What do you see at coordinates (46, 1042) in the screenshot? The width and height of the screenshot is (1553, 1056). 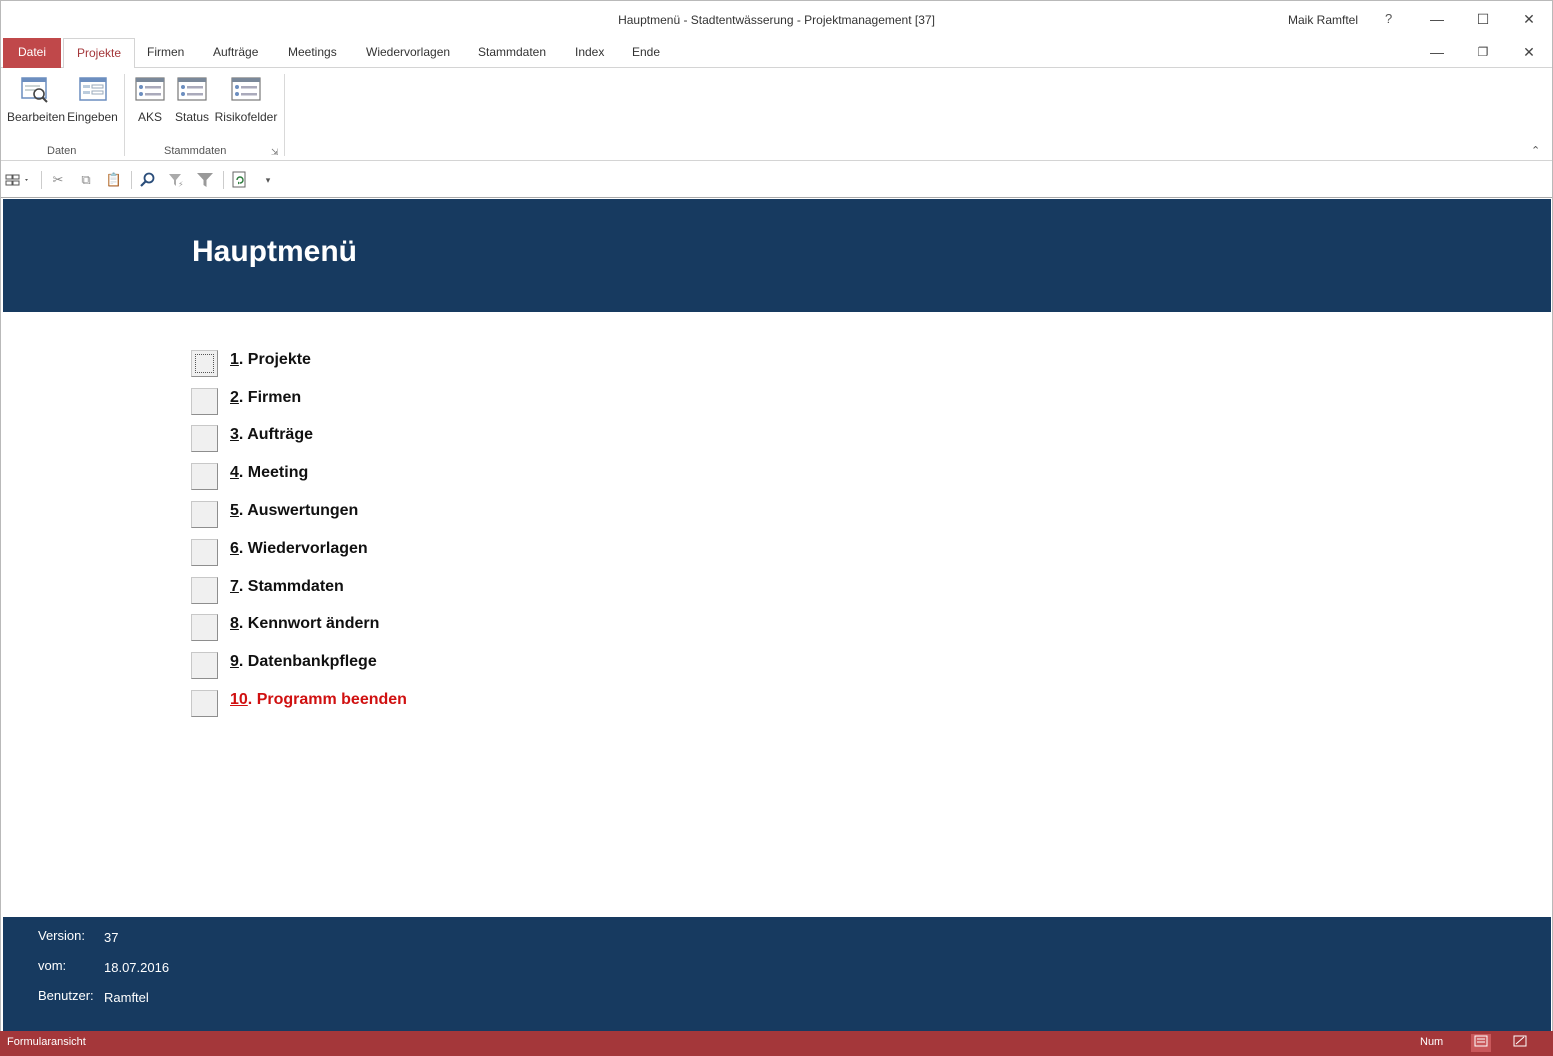 I see `view-status: Formularansicht` at bounding box center [46, 1042].